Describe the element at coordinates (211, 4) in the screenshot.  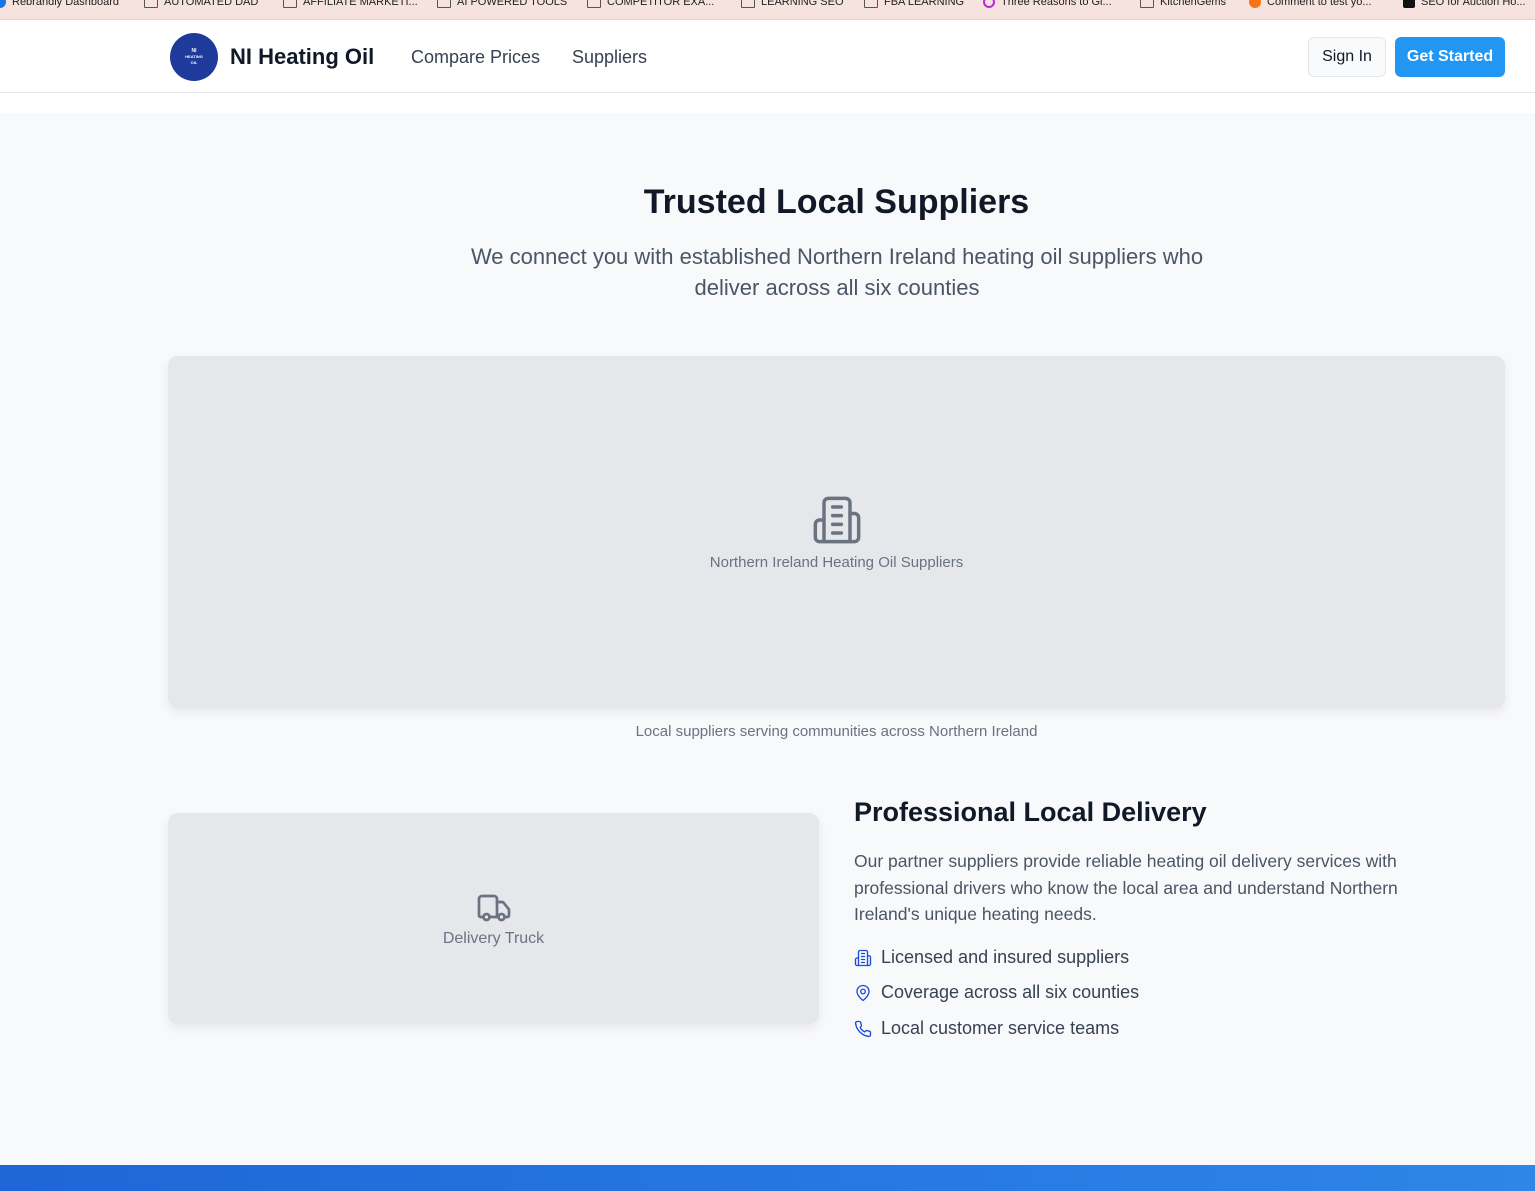
I see `bookmark-label: AUTOMATED DAD` at that location.